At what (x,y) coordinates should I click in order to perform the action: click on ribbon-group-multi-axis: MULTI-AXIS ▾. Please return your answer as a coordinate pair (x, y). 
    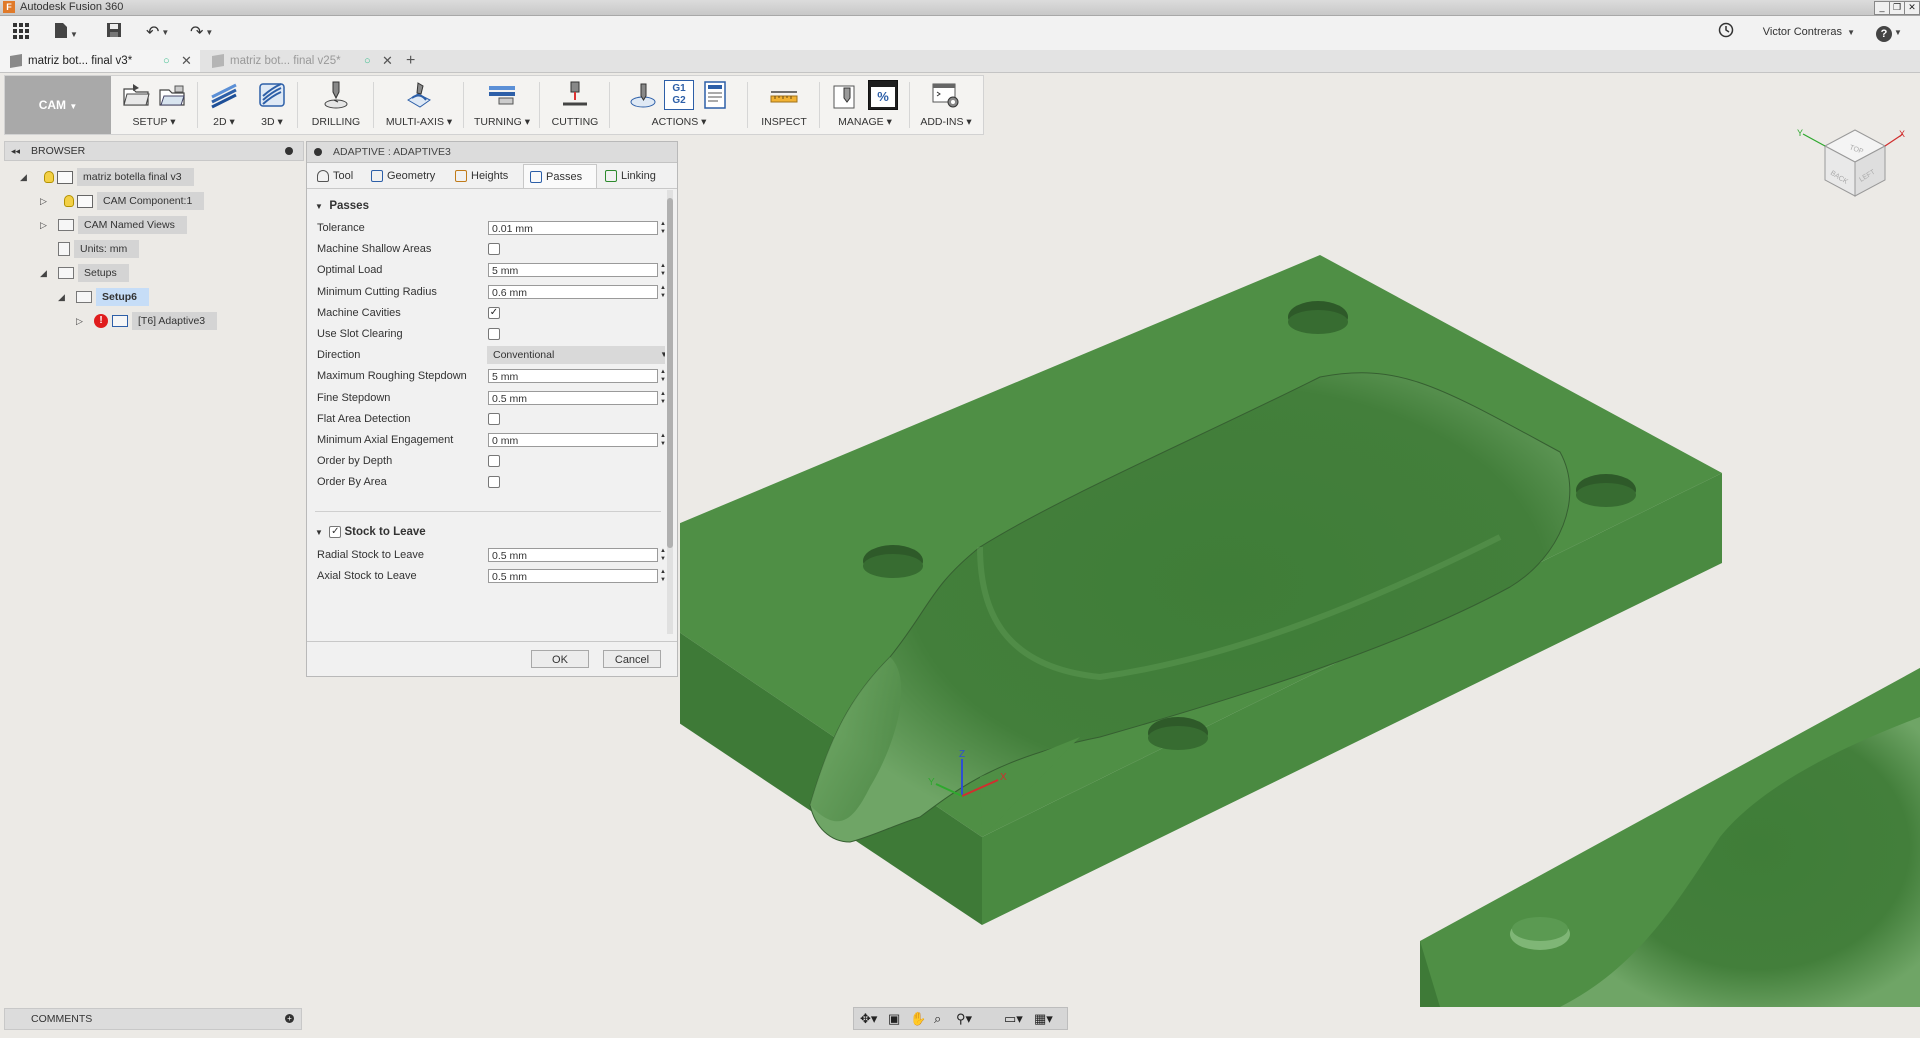
    Looking at the image, I should click on (419, 105).